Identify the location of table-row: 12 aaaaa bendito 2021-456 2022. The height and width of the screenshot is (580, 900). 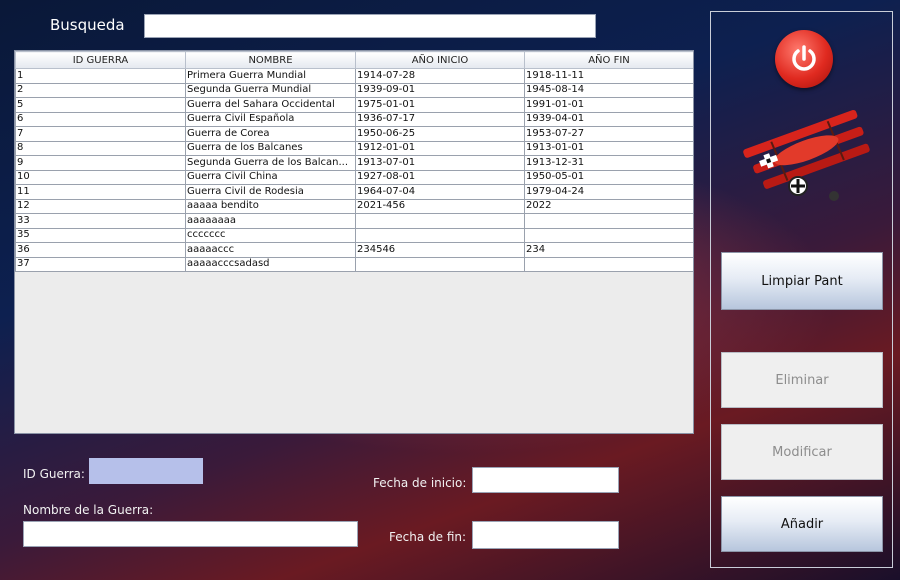
(354, 206).